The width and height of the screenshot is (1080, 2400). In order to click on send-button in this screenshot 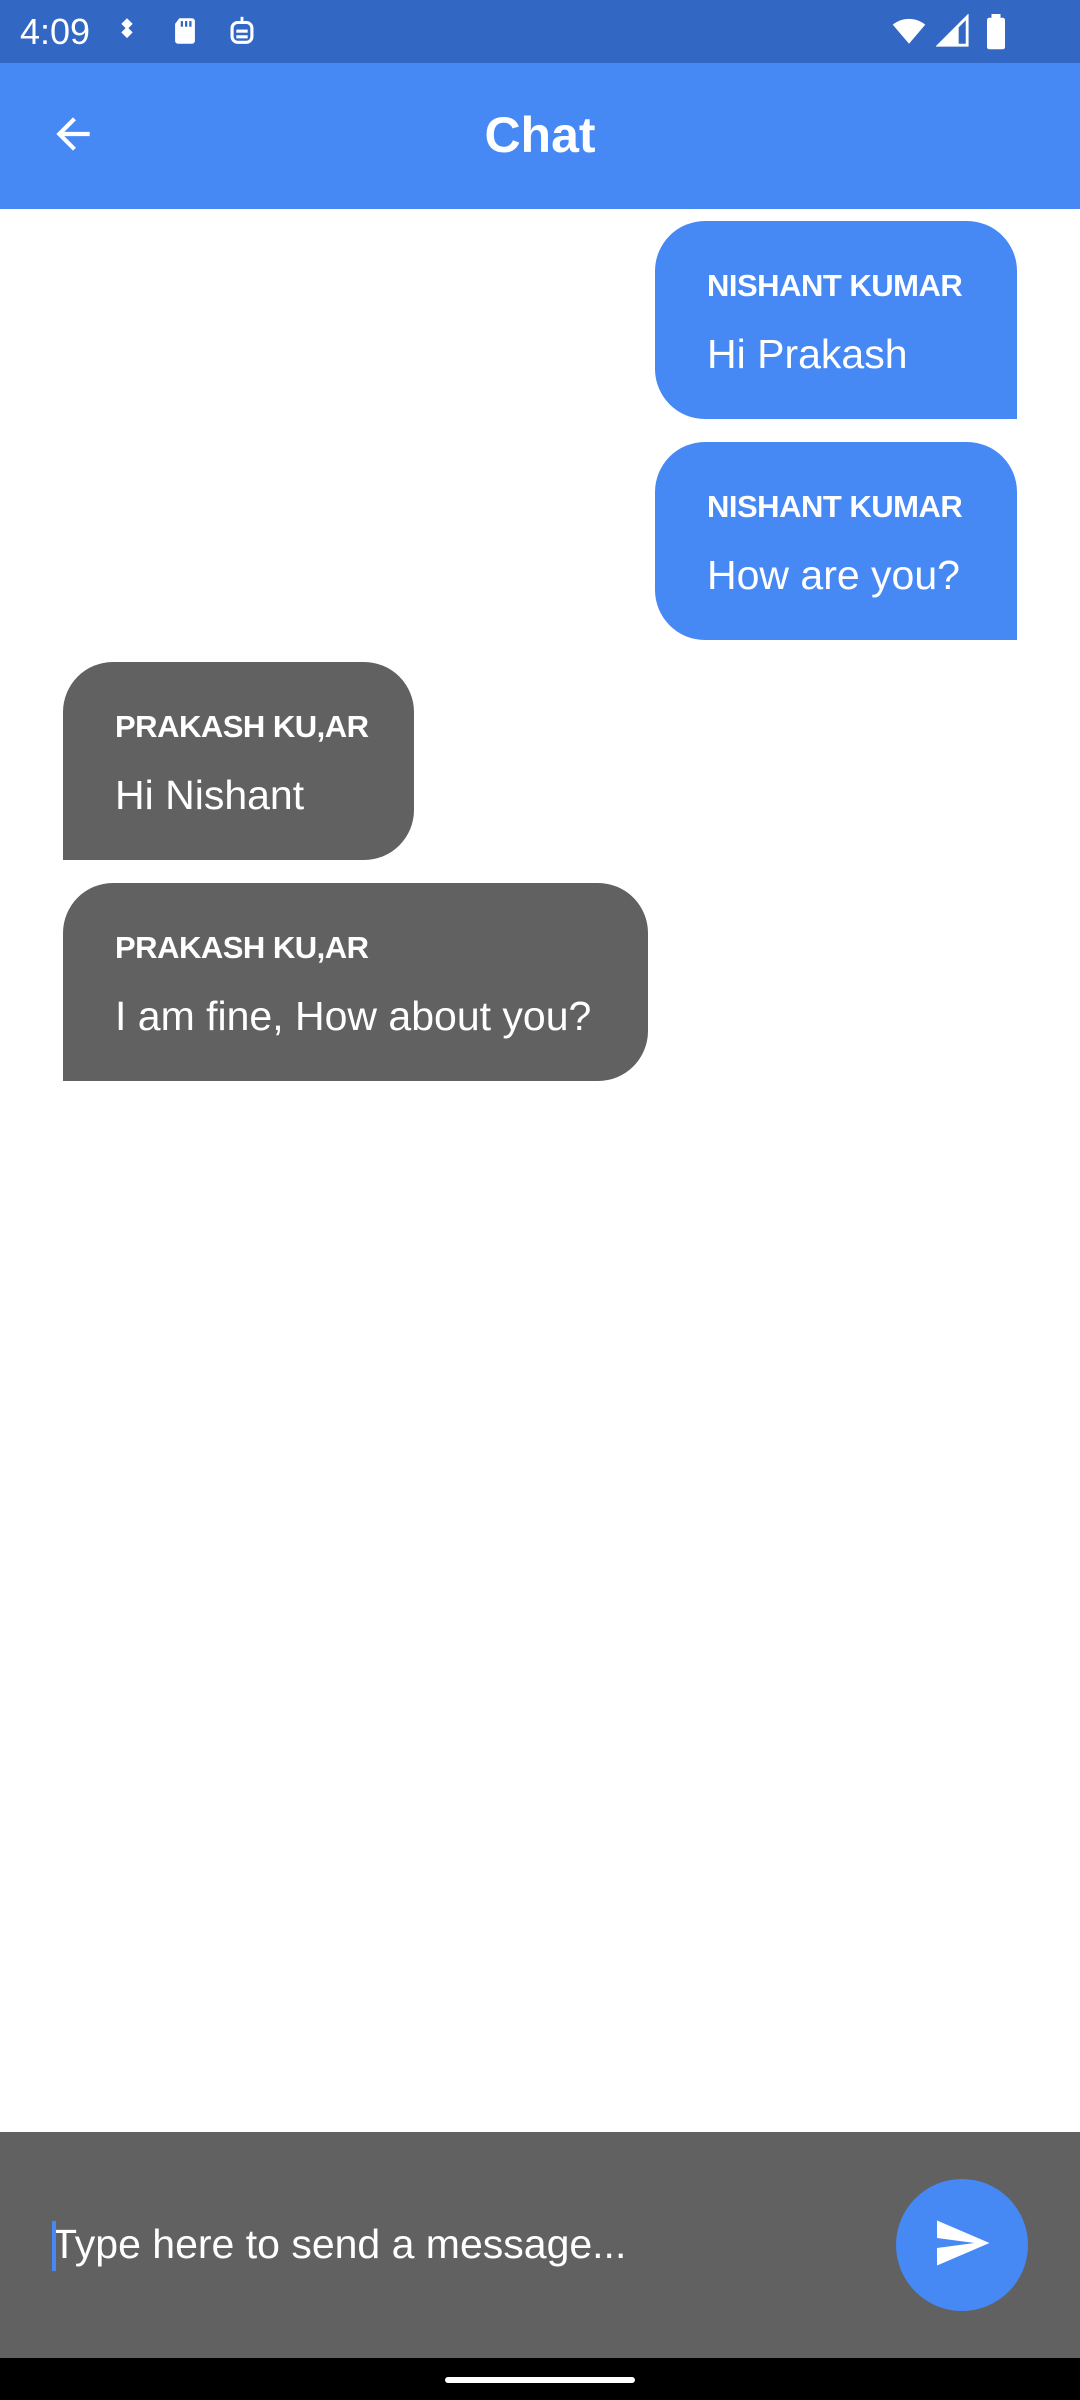, I will do `click(962, 2245)`.